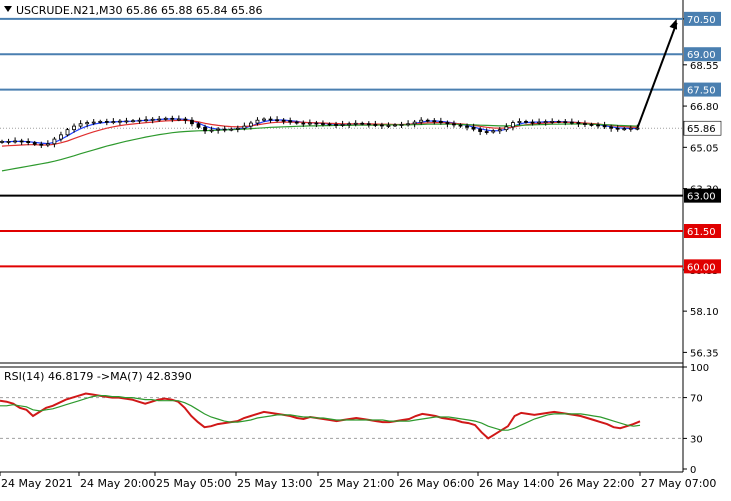 The image size is (731, 501). What do you see at coordinates (701, 197) in the screenshot?
I see `level-price-tag-label: 63.00` at bounding box center [701, 197].